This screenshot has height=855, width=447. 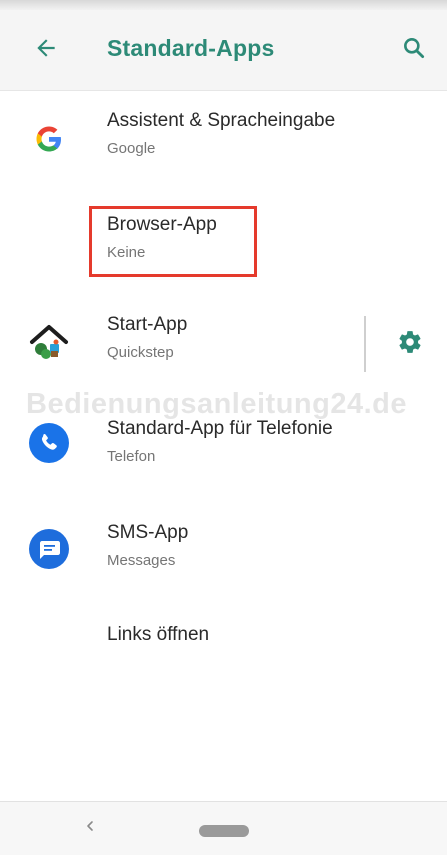 I want to click on list-item-text: Links öffnen, so click(x=158, y=635).